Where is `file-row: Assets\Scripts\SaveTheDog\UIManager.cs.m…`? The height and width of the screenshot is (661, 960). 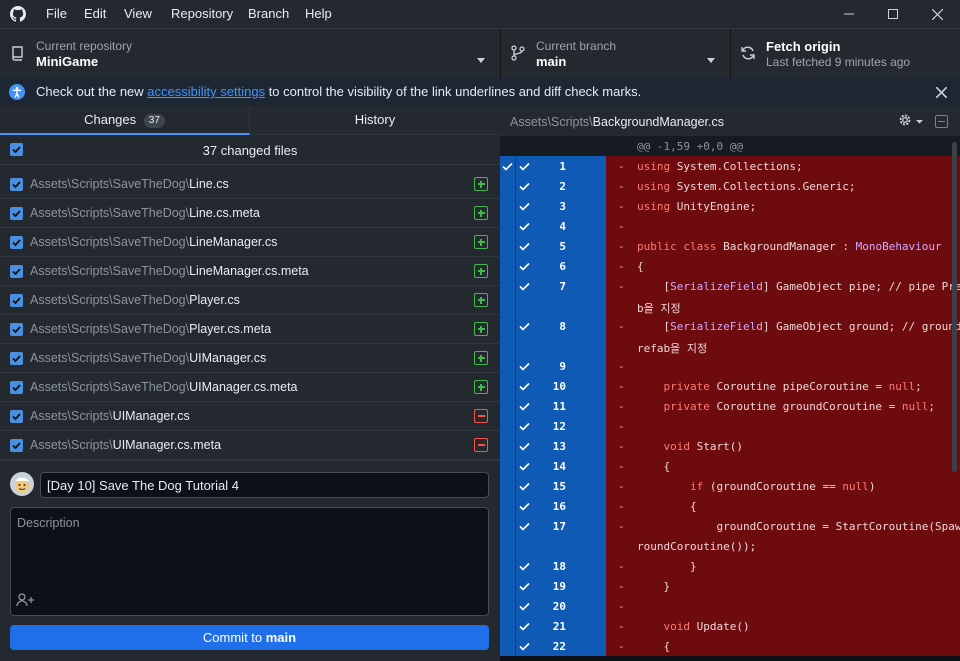 file-row: Assets\Scripts\SaveTheDog\UIManager.cs.m… is located at coordinates (250, 387).